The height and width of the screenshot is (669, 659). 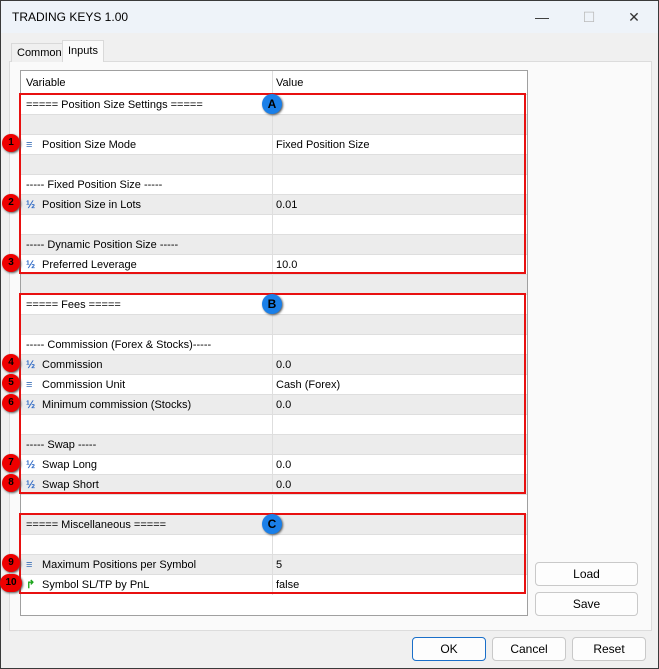 What do you see at coordinates (609, 649) in the screenshot?
I see `reset-button: Reset` at bounding box center [609, 649].